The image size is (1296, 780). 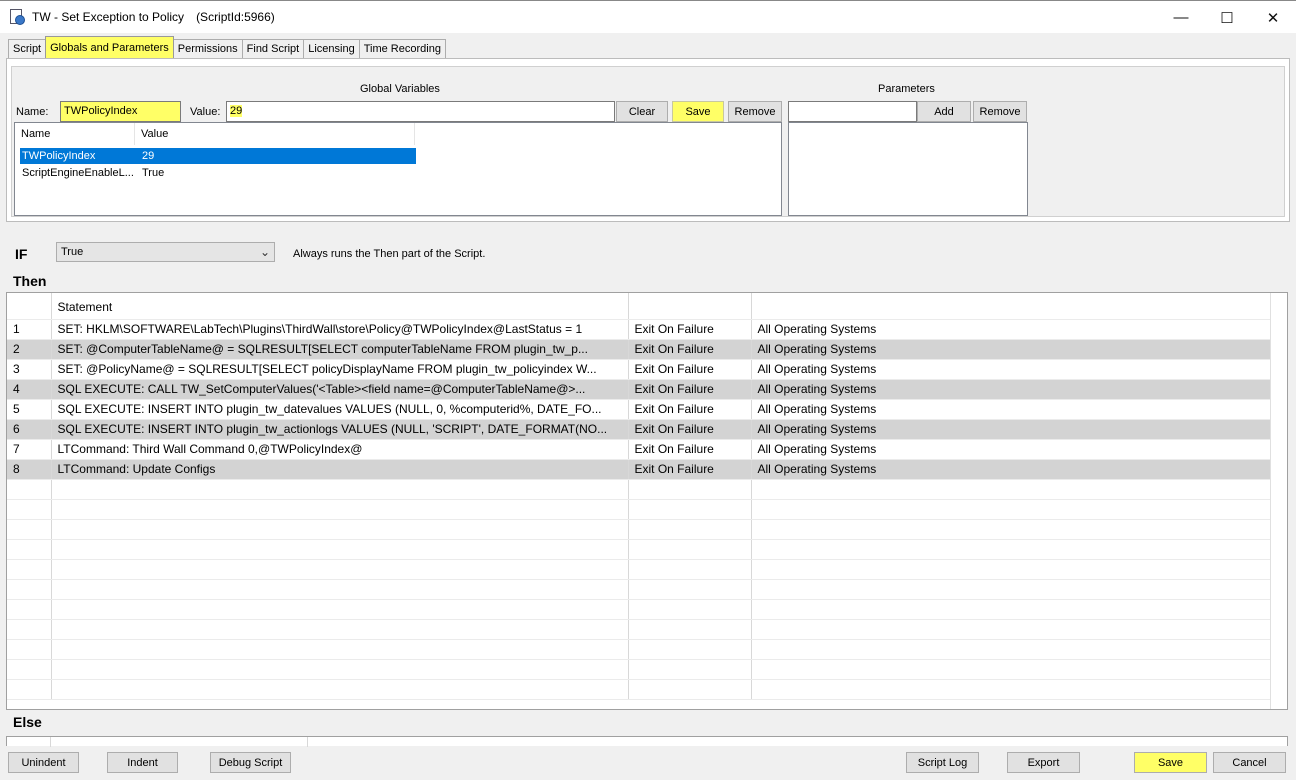 What do you see at coordinates (1043, 762) in the screenshot?
I see `export-button: Export` at bounding box center [1043, 762].